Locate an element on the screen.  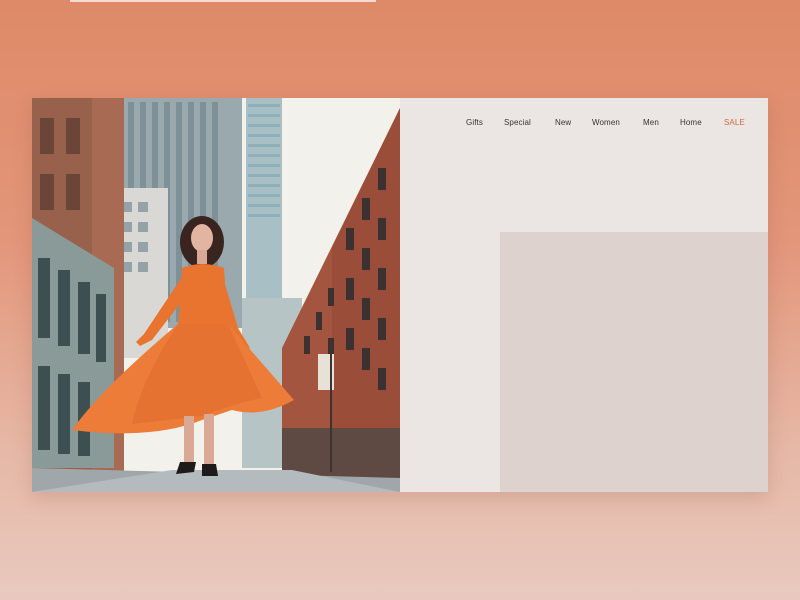
main-navigation: Gifts Special New Women Men Home SALE is located at coordinates (584, 126).